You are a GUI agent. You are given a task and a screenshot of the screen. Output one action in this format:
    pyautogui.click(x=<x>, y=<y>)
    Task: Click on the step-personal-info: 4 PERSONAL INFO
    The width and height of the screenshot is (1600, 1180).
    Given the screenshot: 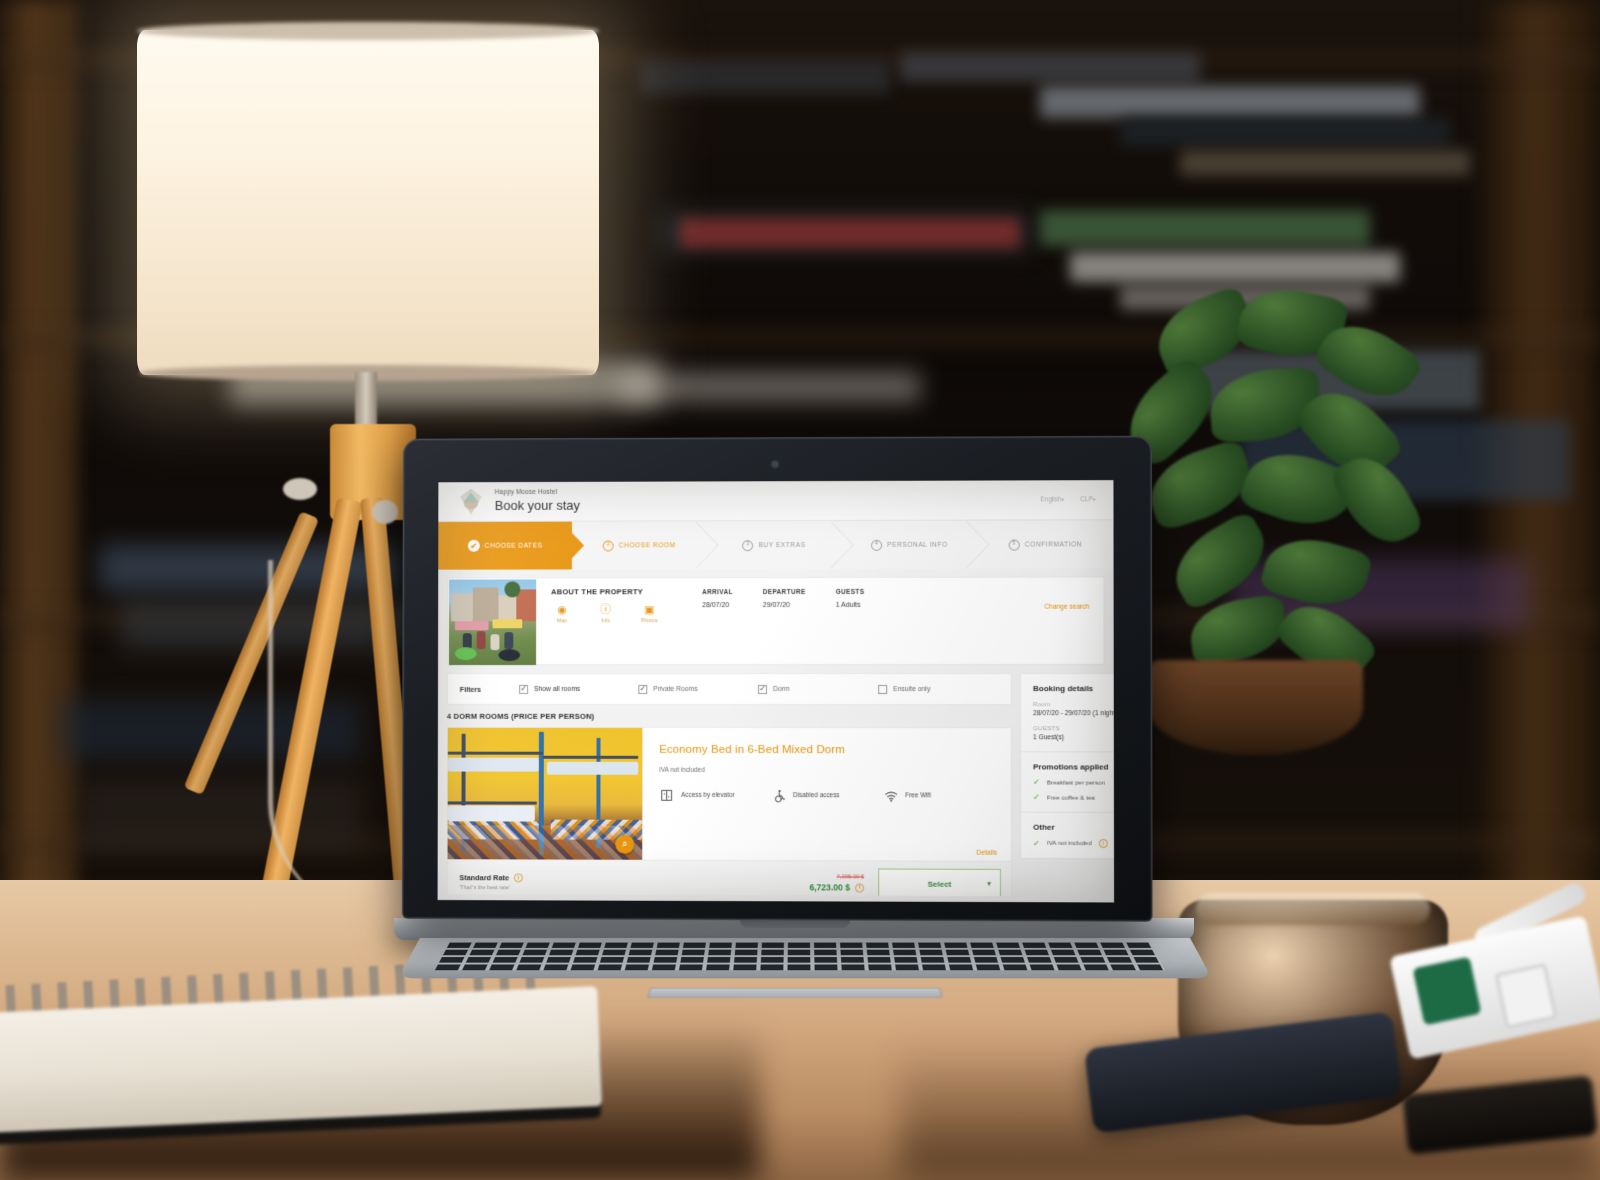 What is the action you would take?
    pyautogui.click(x=909, y=544)
    